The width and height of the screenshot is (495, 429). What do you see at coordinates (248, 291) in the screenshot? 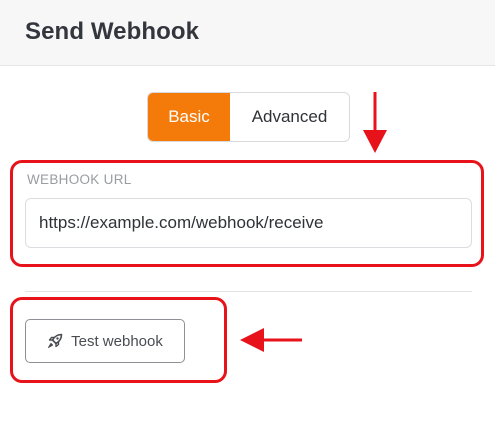
I see `section-divider` at bounding box center [248, 291].